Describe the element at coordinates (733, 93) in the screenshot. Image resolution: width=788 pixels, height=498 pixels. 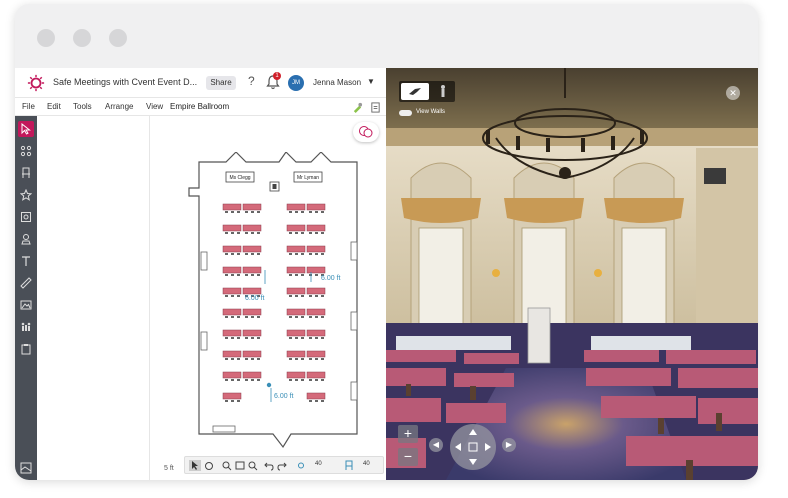
I see `close-icon: ✕` at that location.